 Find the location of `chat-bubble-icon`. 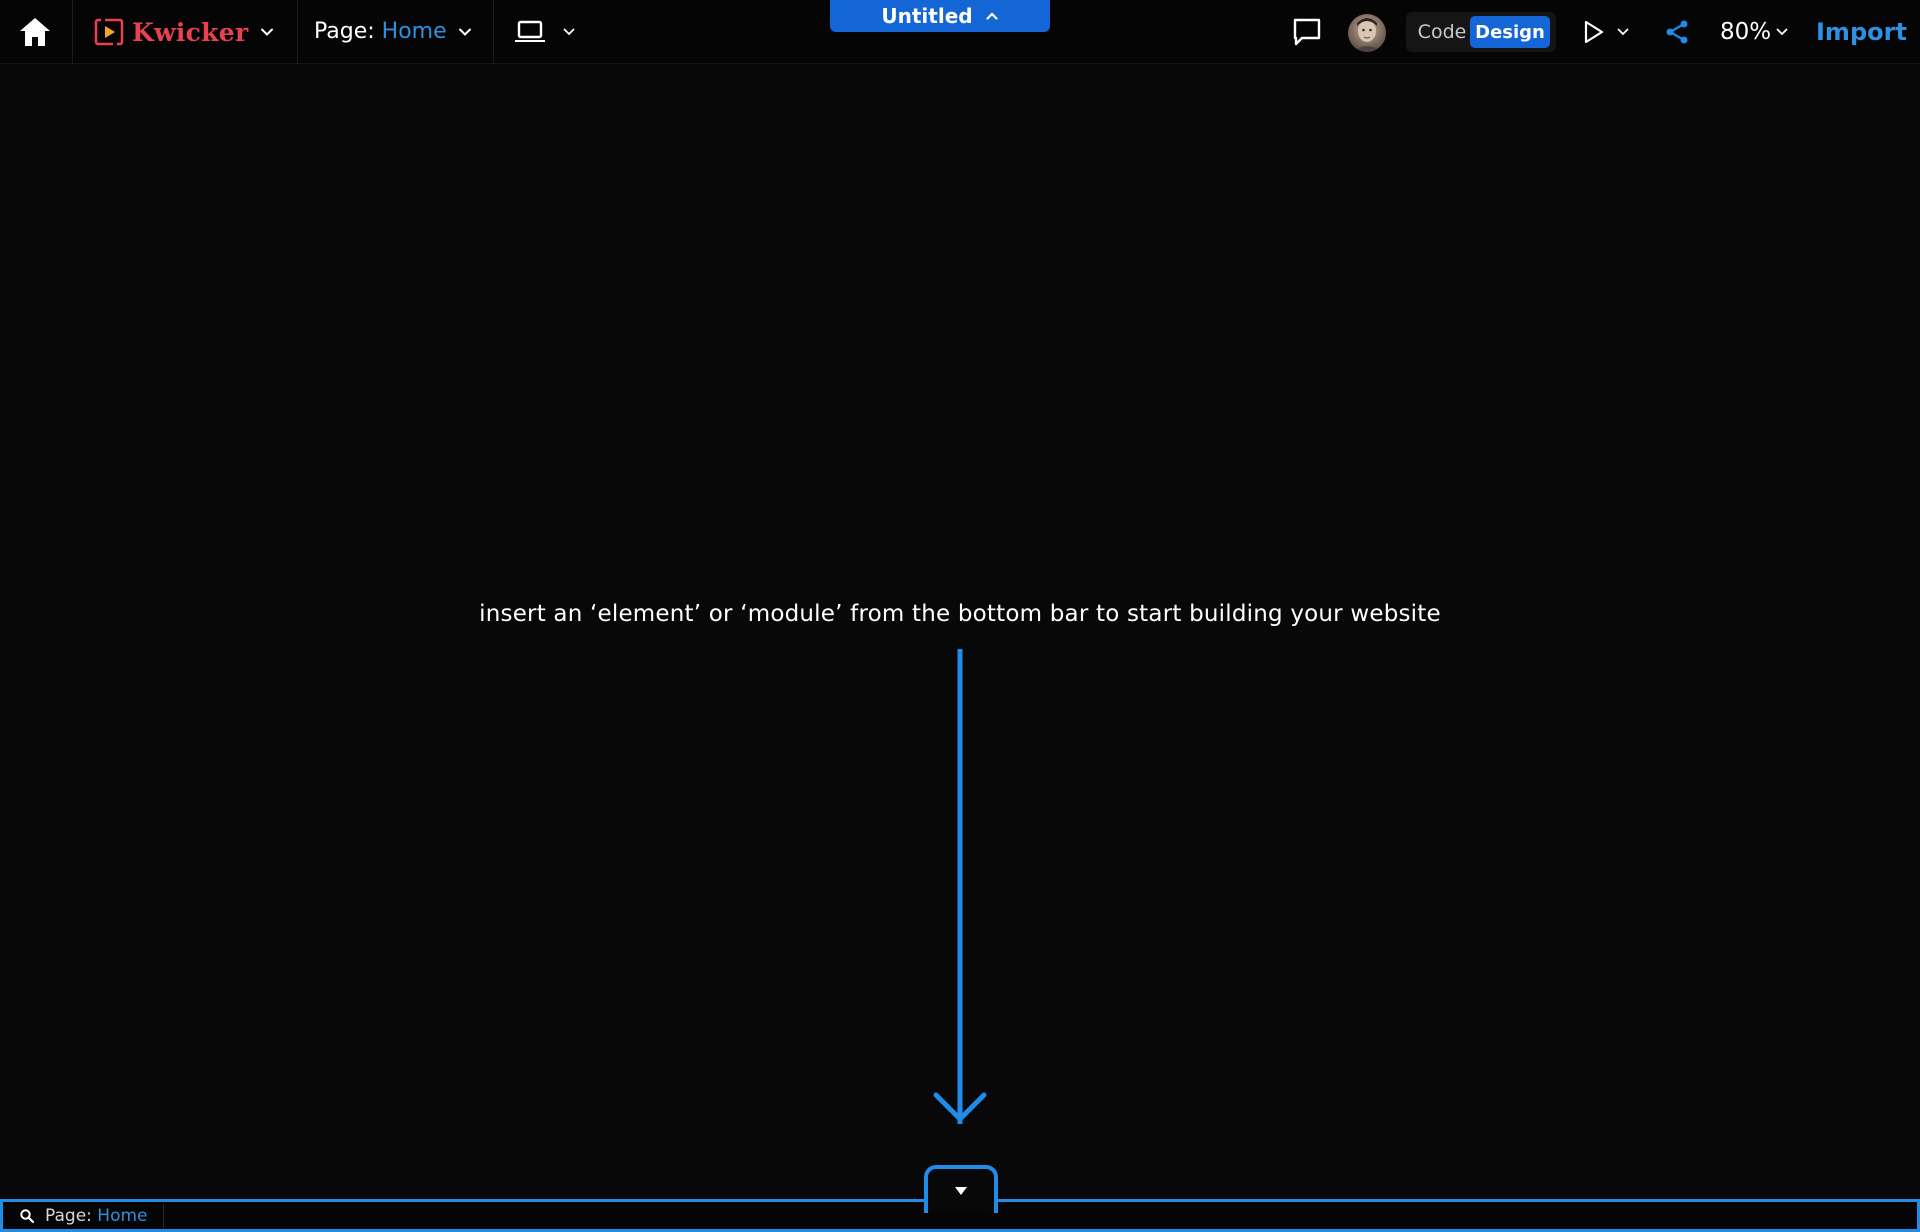

chat-bubble-icon is located at coordinates (1307, 32).